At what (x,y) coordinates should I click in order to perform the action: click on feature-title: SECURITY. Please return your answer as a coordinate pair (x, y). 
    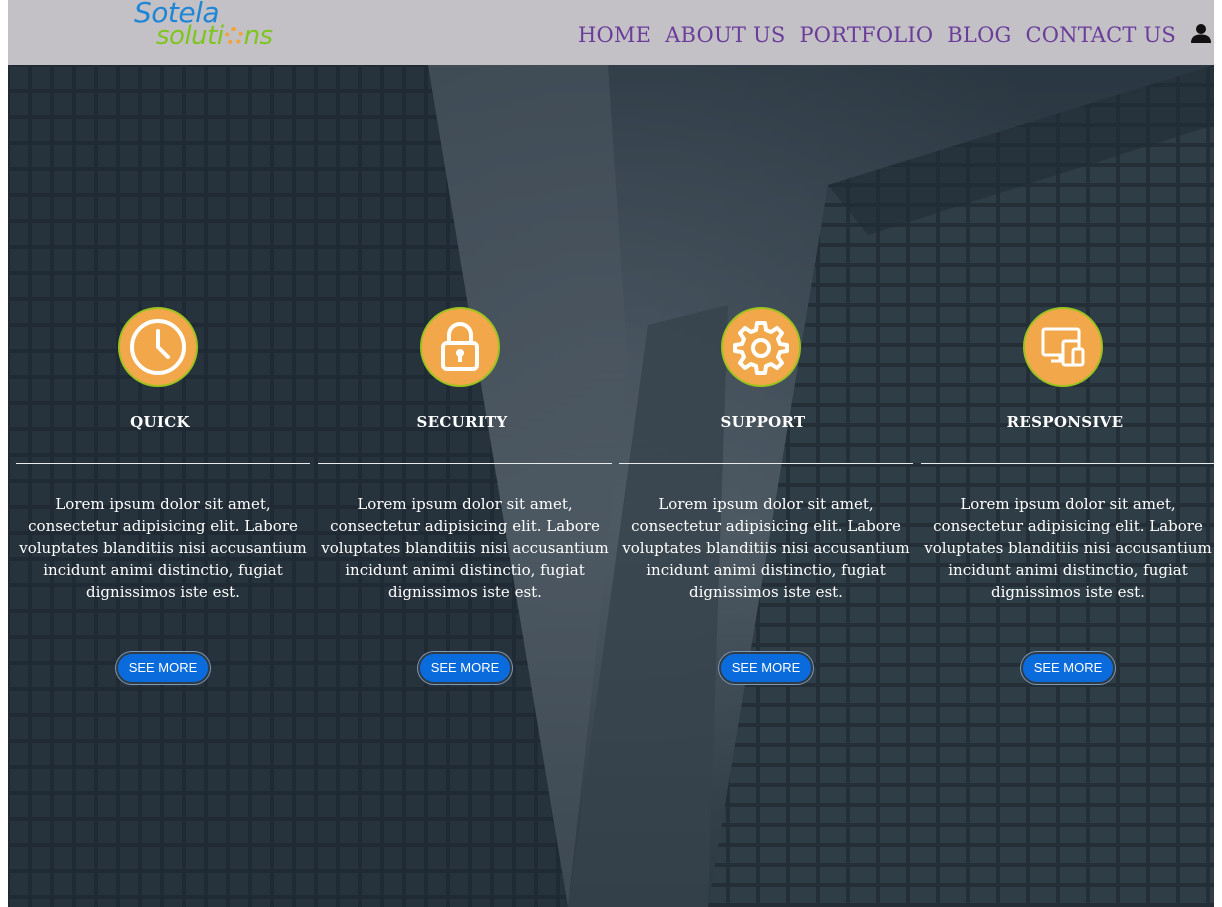
    Looking at the image, I should click on (462, 422).